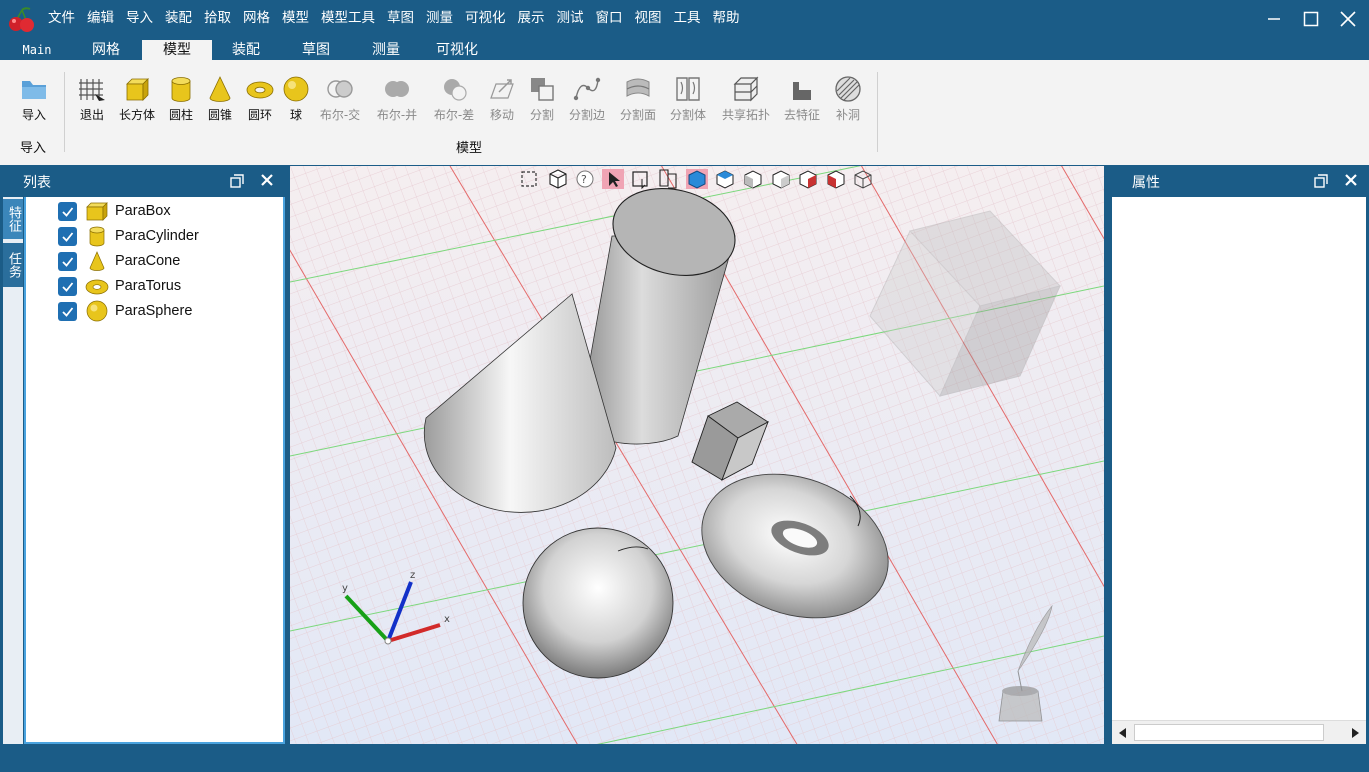 Image resolution: width=1369 pixels, height=772 pixels. I want to click on scrollbar-thumb, so click(1229, 732).